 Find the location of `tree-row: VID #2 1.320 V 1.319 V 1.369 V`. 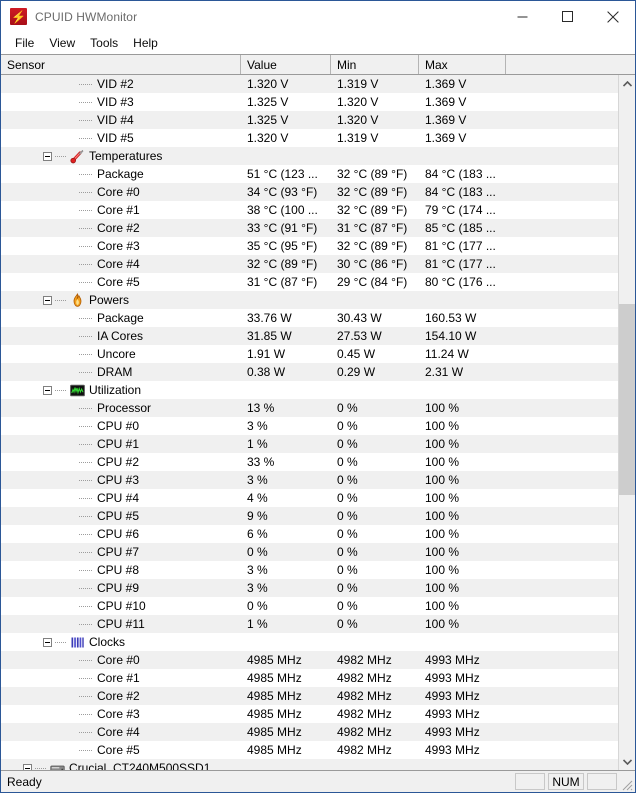

tree-row: VID #2 1.320 V 1.319 V 1.369 V is located at coordinates (309, 84).